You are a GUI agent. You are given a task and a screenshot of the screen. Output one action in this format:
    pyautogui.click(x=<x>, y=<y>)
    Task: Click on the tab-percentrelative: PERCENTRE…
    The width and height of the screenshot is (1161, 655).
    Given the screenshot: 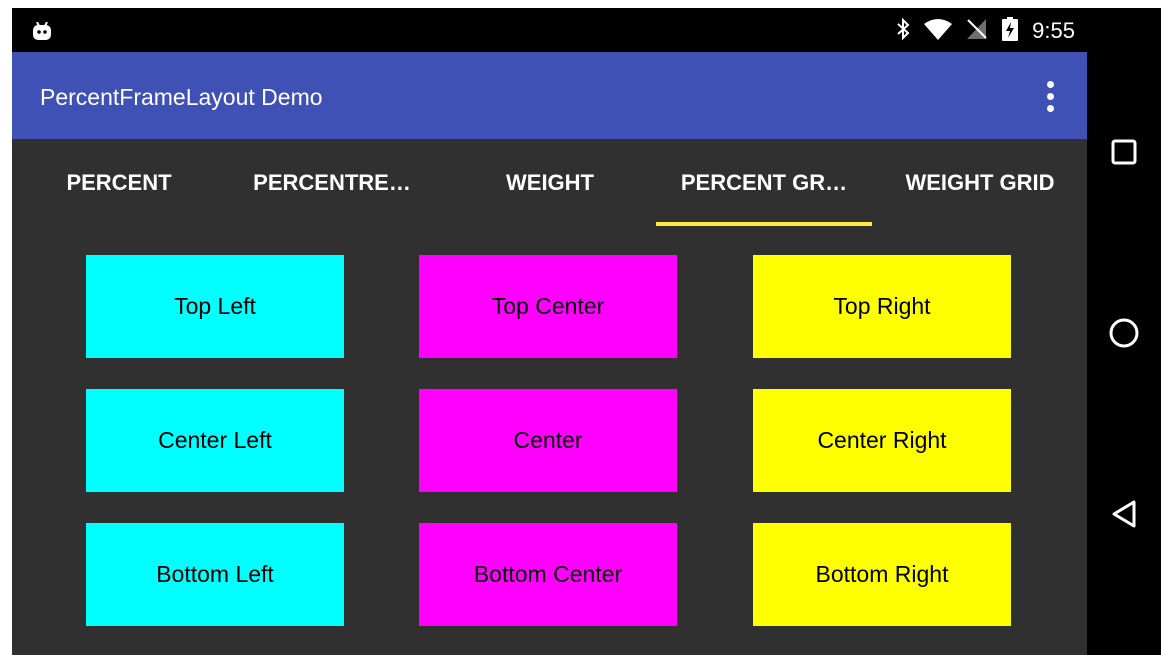 What is the action you would take?
    pyautogui.click(x=332, y=182)
    